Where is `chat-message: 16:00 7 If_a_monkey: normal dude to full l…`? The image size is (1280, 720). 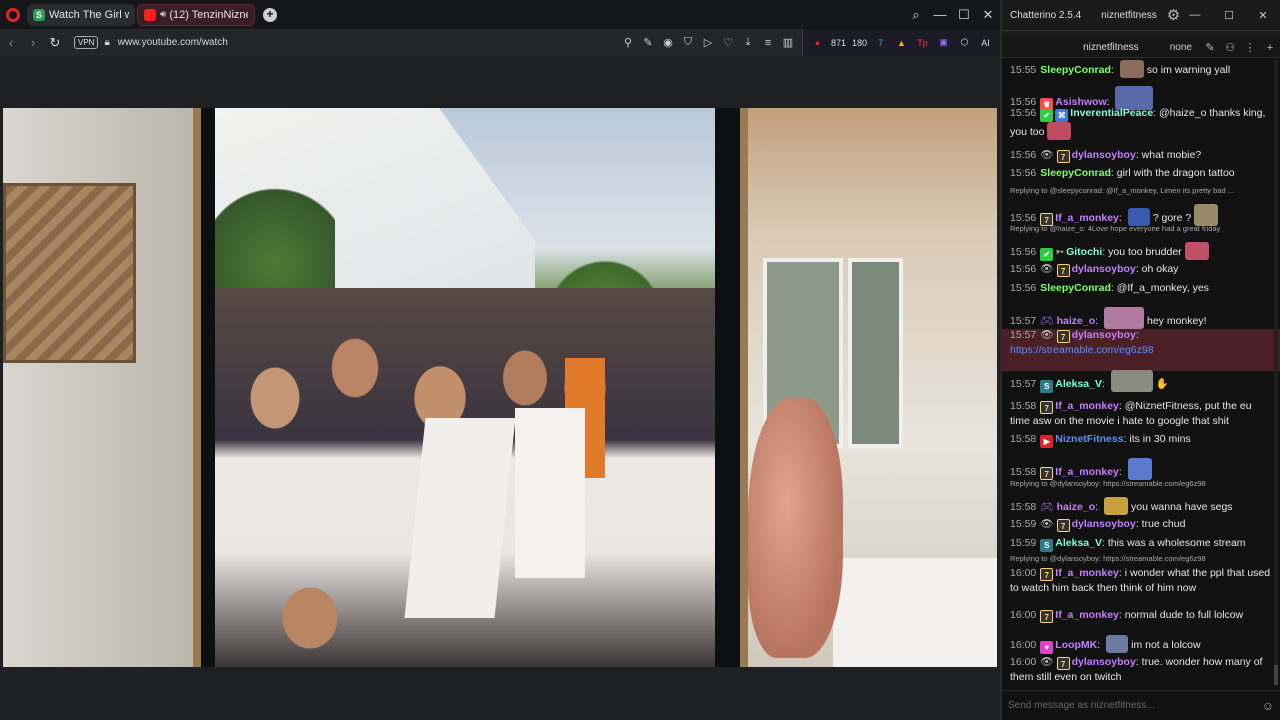 chat-message: 16:00 7 If_a_monkey: normal dude to full l… is located at coordinates (1141, 615).